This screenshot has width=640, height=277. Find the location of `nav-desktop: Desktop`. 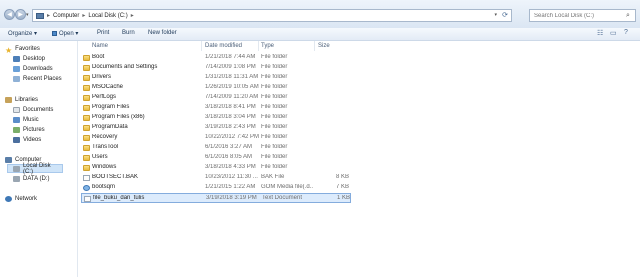

nav-desktop: Desktop is located at coordinates (29, 58).